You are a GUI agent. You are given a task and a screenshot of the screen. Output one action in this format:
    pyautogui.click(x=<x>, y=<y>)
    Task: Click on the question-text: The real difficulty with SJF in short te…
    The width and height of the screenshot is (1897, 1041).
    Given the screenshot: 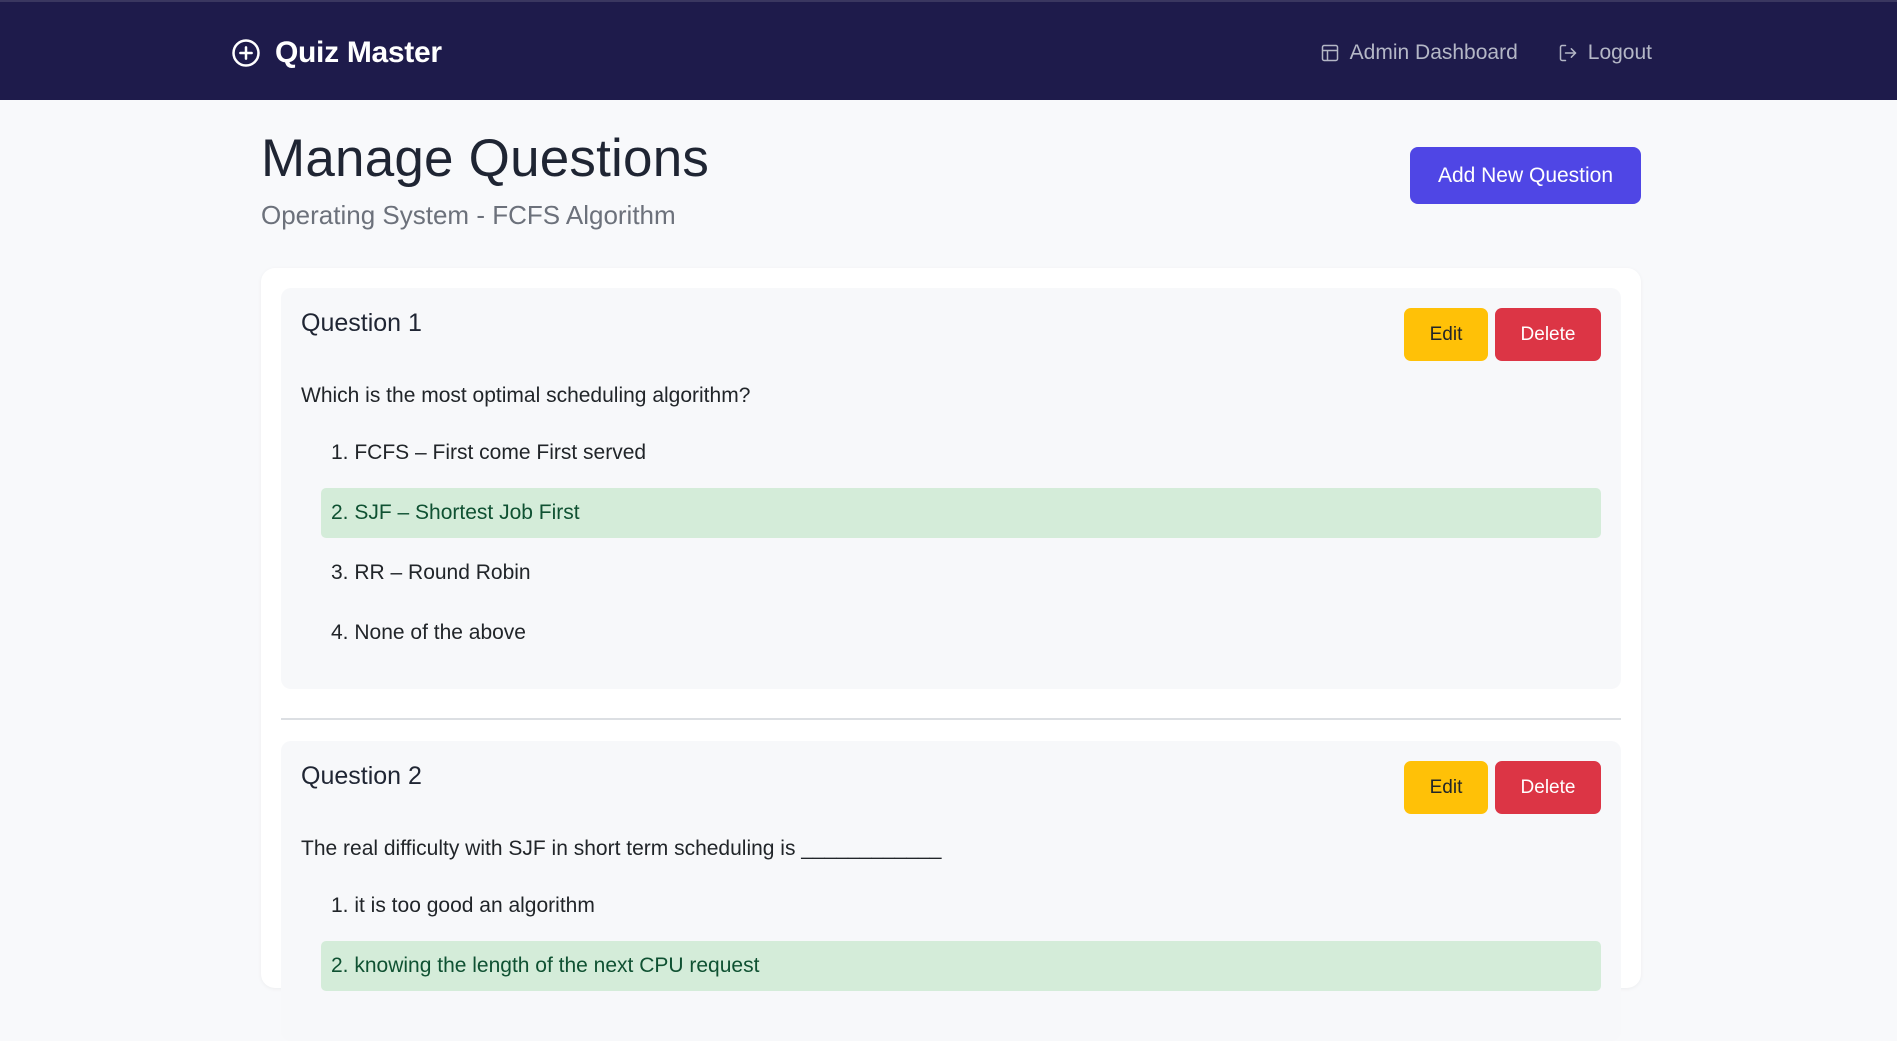 What is the action you would take?
    pyautogui.click(x=621, y=848)
    